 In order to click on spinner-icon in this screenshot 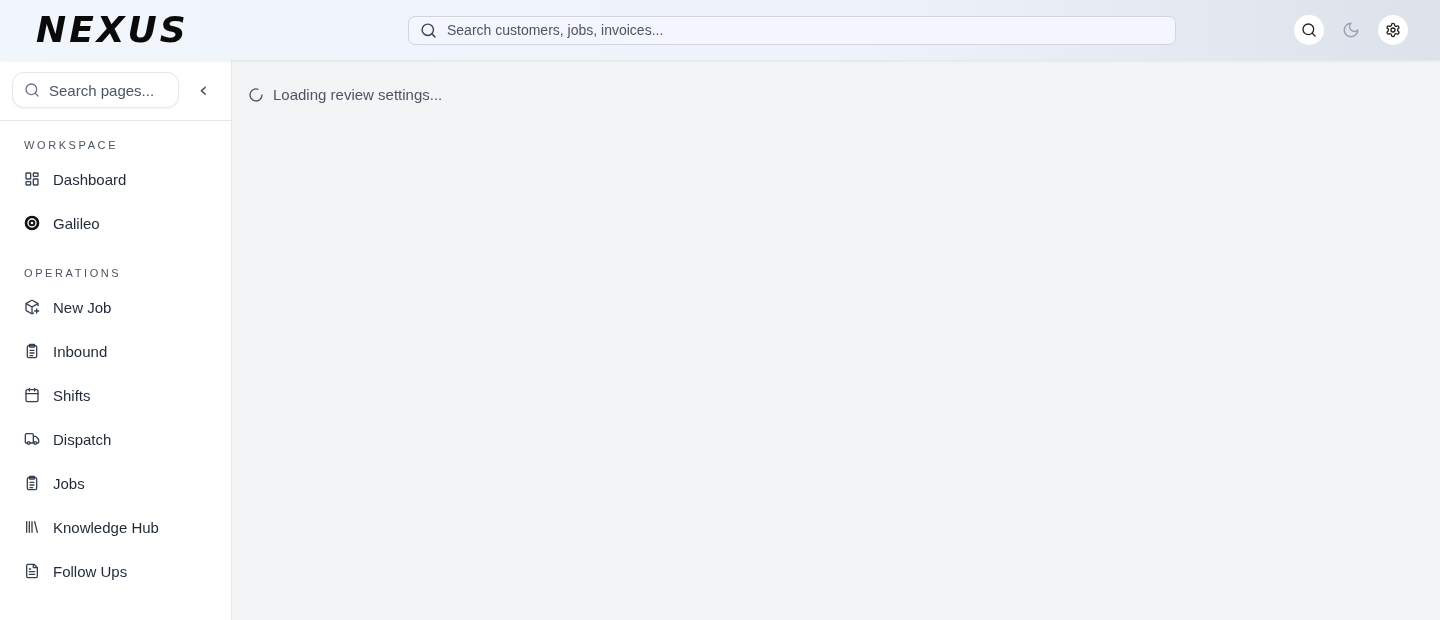, I will do `click(256, 94)`.